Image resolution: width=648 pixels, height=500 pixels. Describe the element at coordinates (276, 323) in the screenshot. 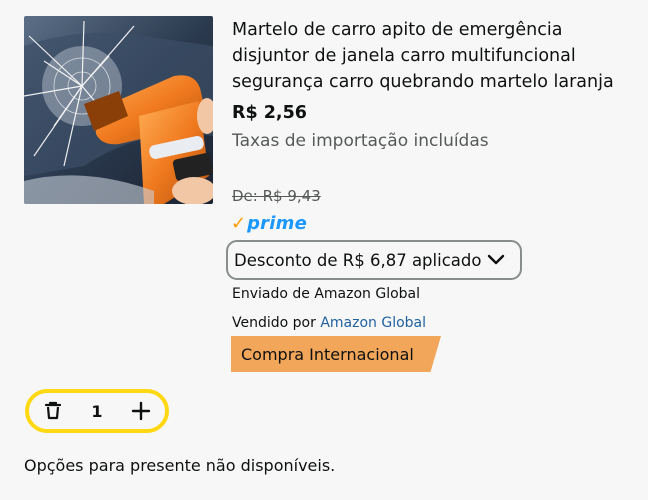

I see `sold-by-prefix: Vendido por` at that location.